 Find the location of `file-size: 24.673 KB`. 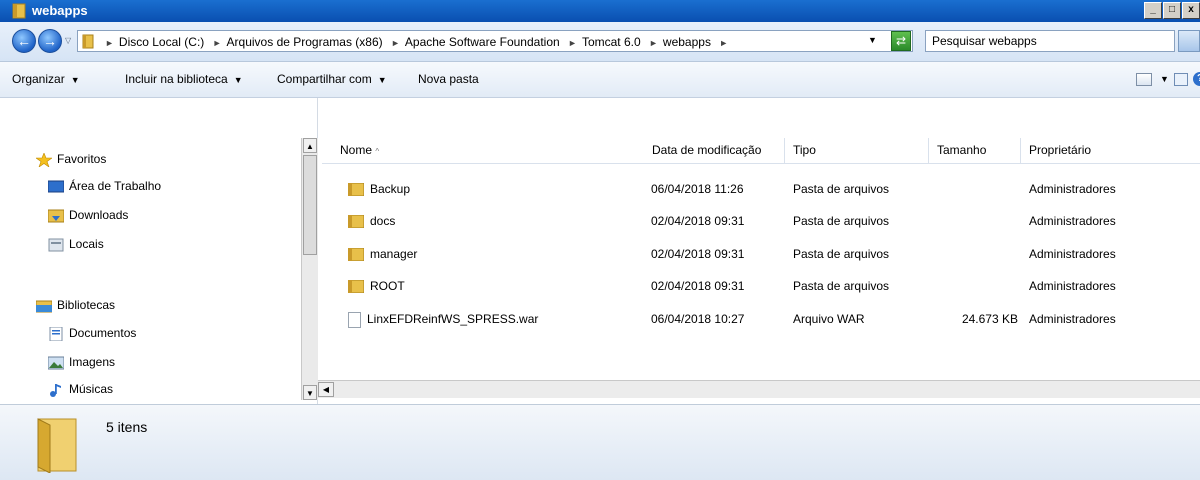

file-size: 24.673 KB is located at coordinates (989, 319).